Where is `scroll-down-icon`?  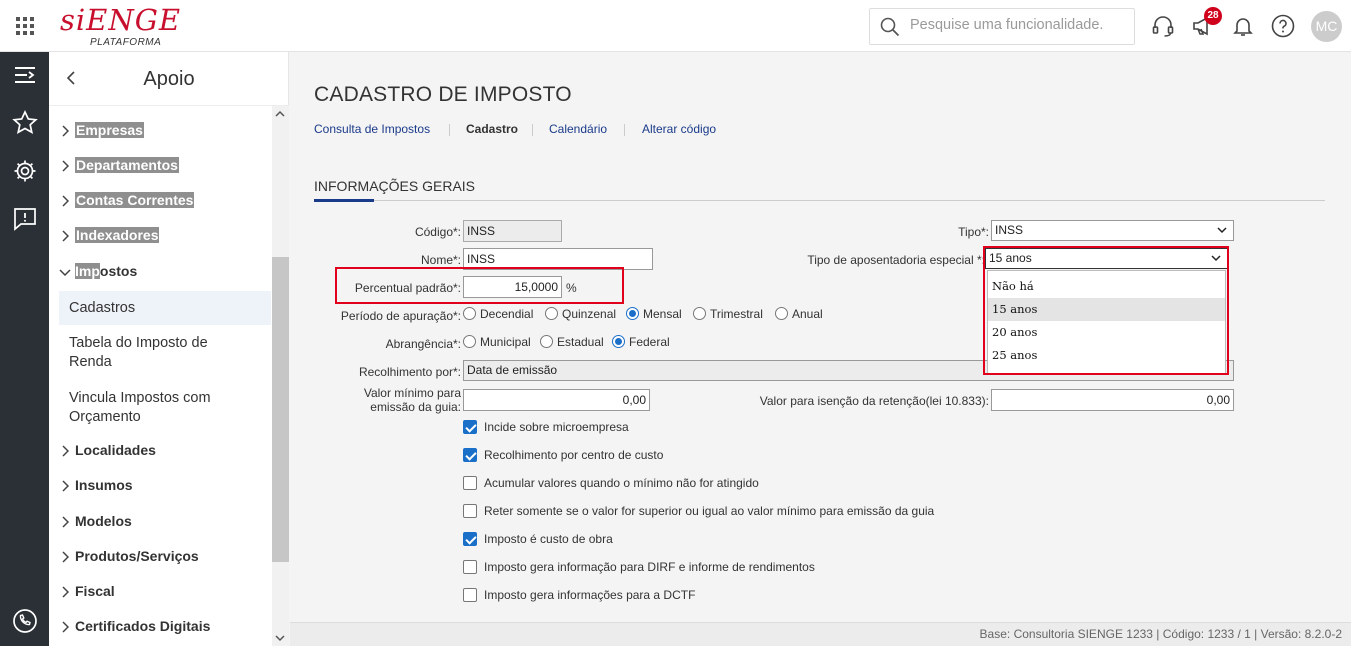 scroll-down-icon is located at coordinates (280, 638).